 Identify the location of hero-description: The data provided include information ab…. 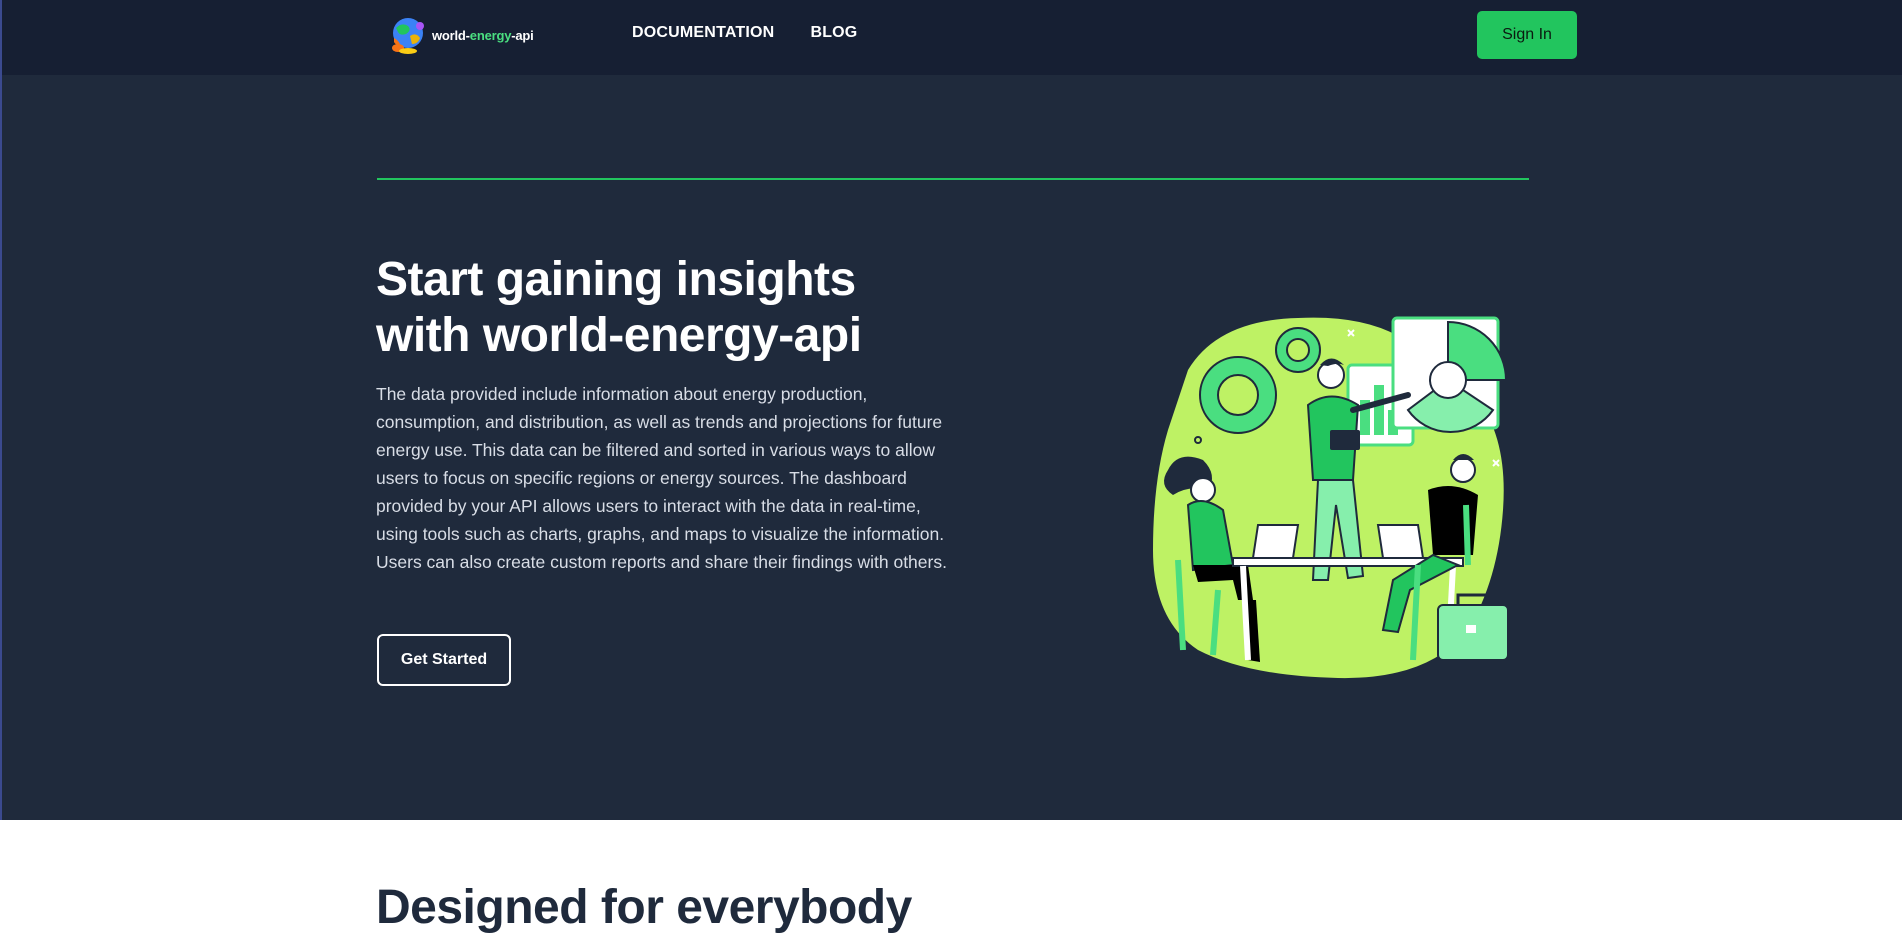
(661, 478).